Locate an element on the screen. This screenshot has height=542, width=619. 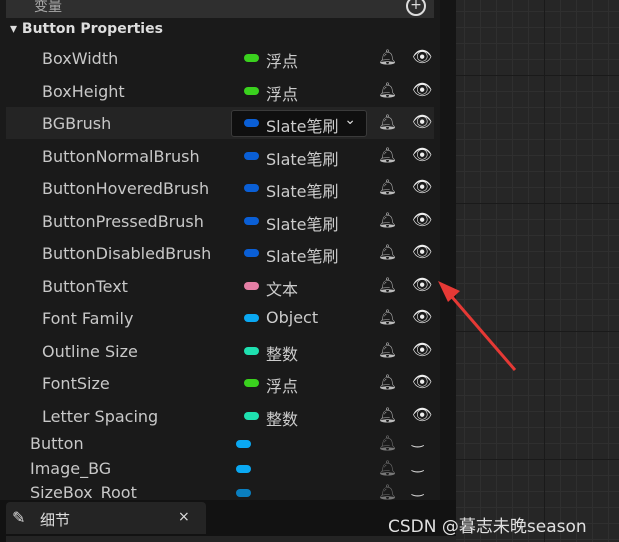
annotation-arrow is located at coordinates (477, 326).